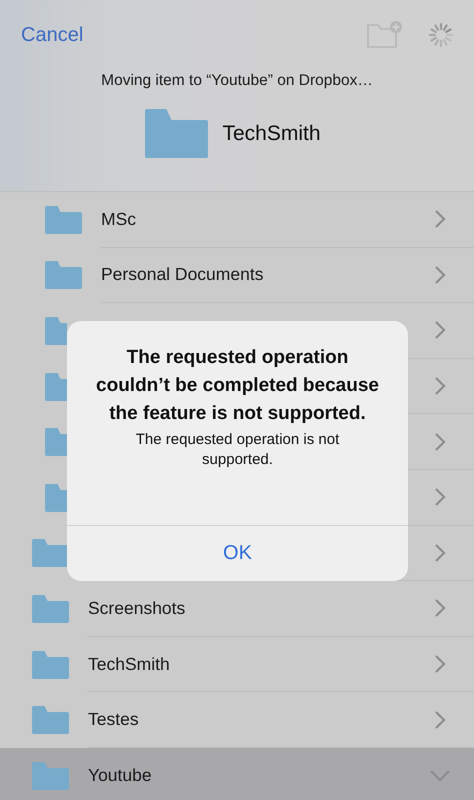 The width and height of the screenshot is (474, 800). What do you see at coordinates (237, 386) in the screenshot?
I see `alert-title: The requested operation couldn’t be completed because the feature is not supported.` at bounding box center [237, 386].